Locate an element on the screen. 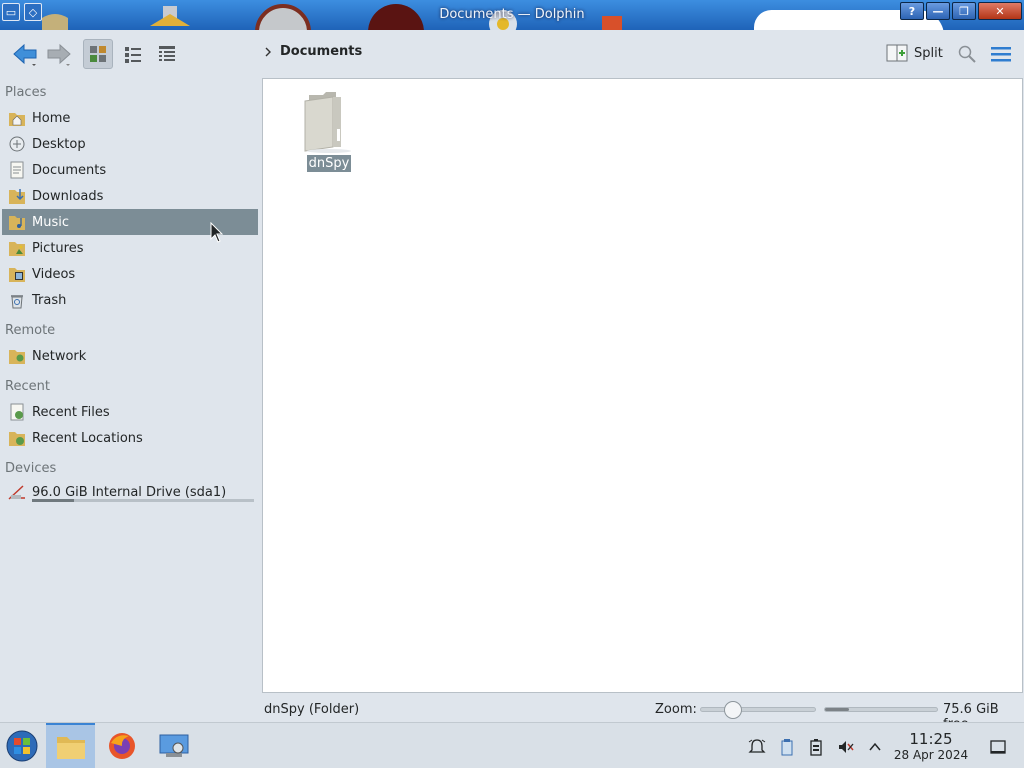 The height and width of the screenshot is (768, 1024). search-button is located at coordinates (967, 54).